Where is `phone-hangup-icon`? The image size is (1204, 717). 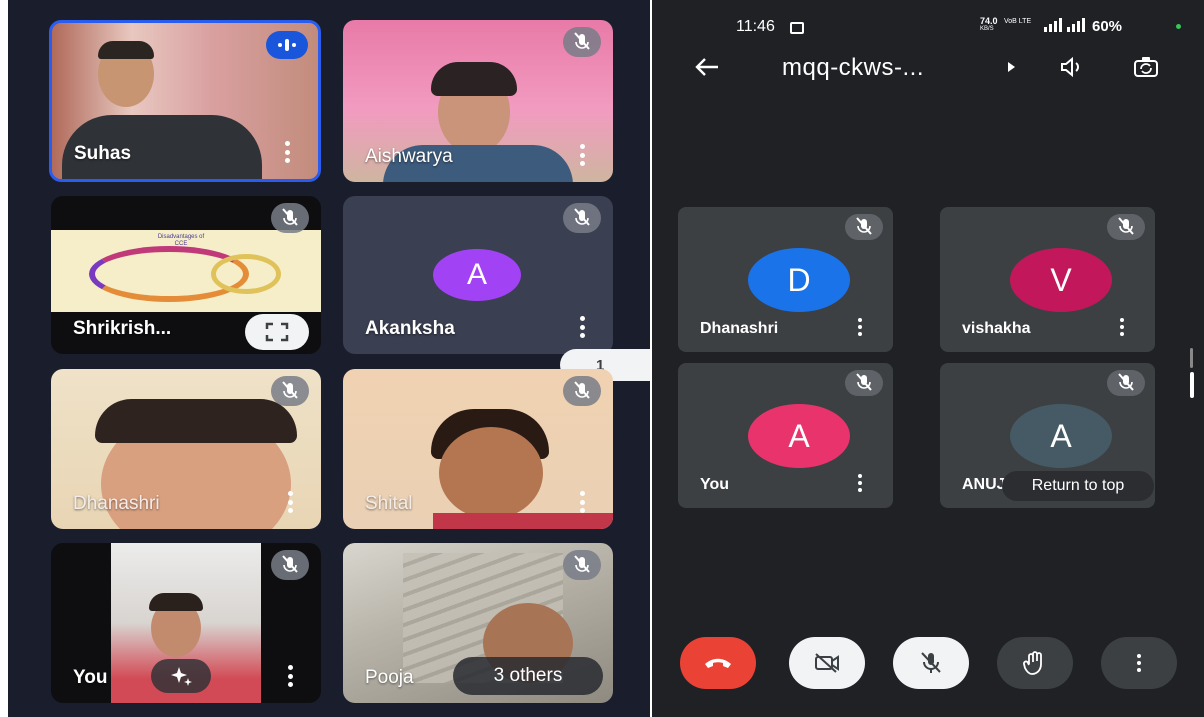 phone-hangup-icon is located at coordinates (718, 663).